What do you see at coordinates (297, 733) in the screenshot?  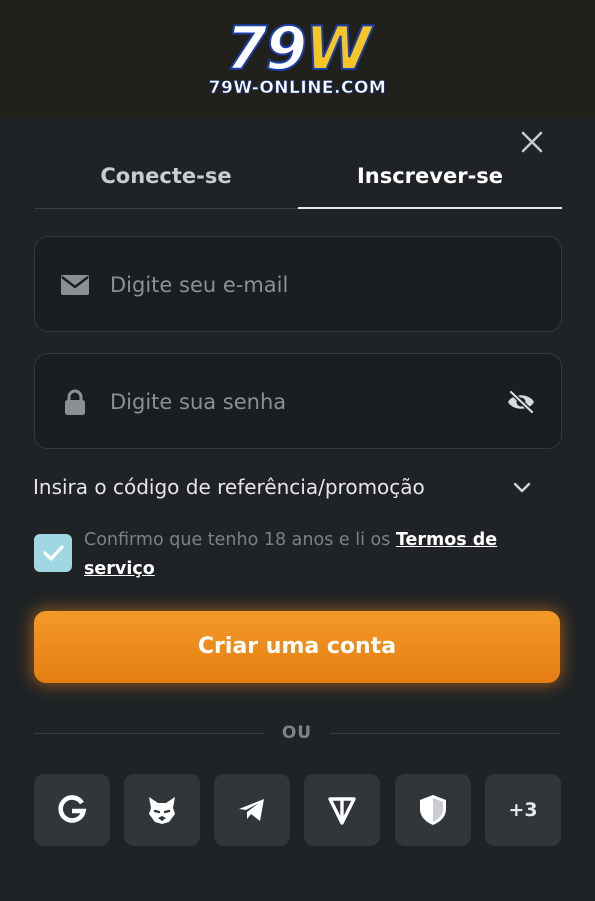 I see `or-divider: OU` at bounding box center [297, 733].